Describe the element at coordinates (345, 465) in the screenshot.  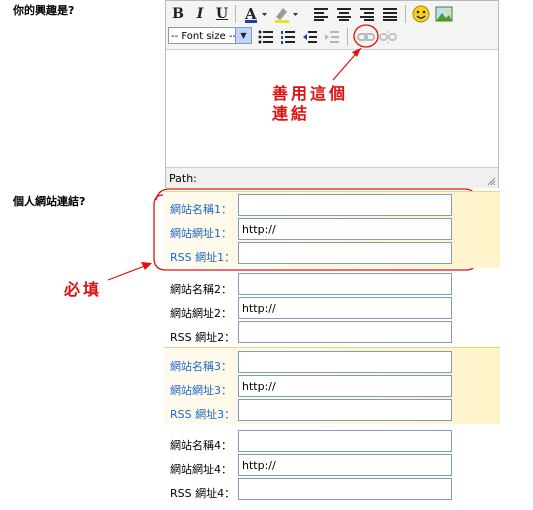
I see `site-url-4-input` at that location.